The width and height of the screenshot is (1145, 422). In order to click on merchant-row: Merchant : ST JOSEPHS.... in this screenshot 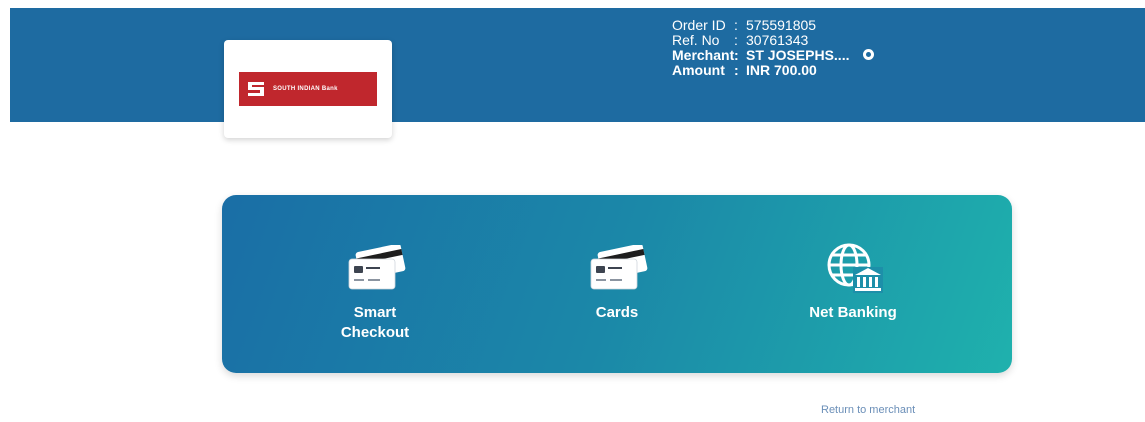, I will do `click(773, 55)`.